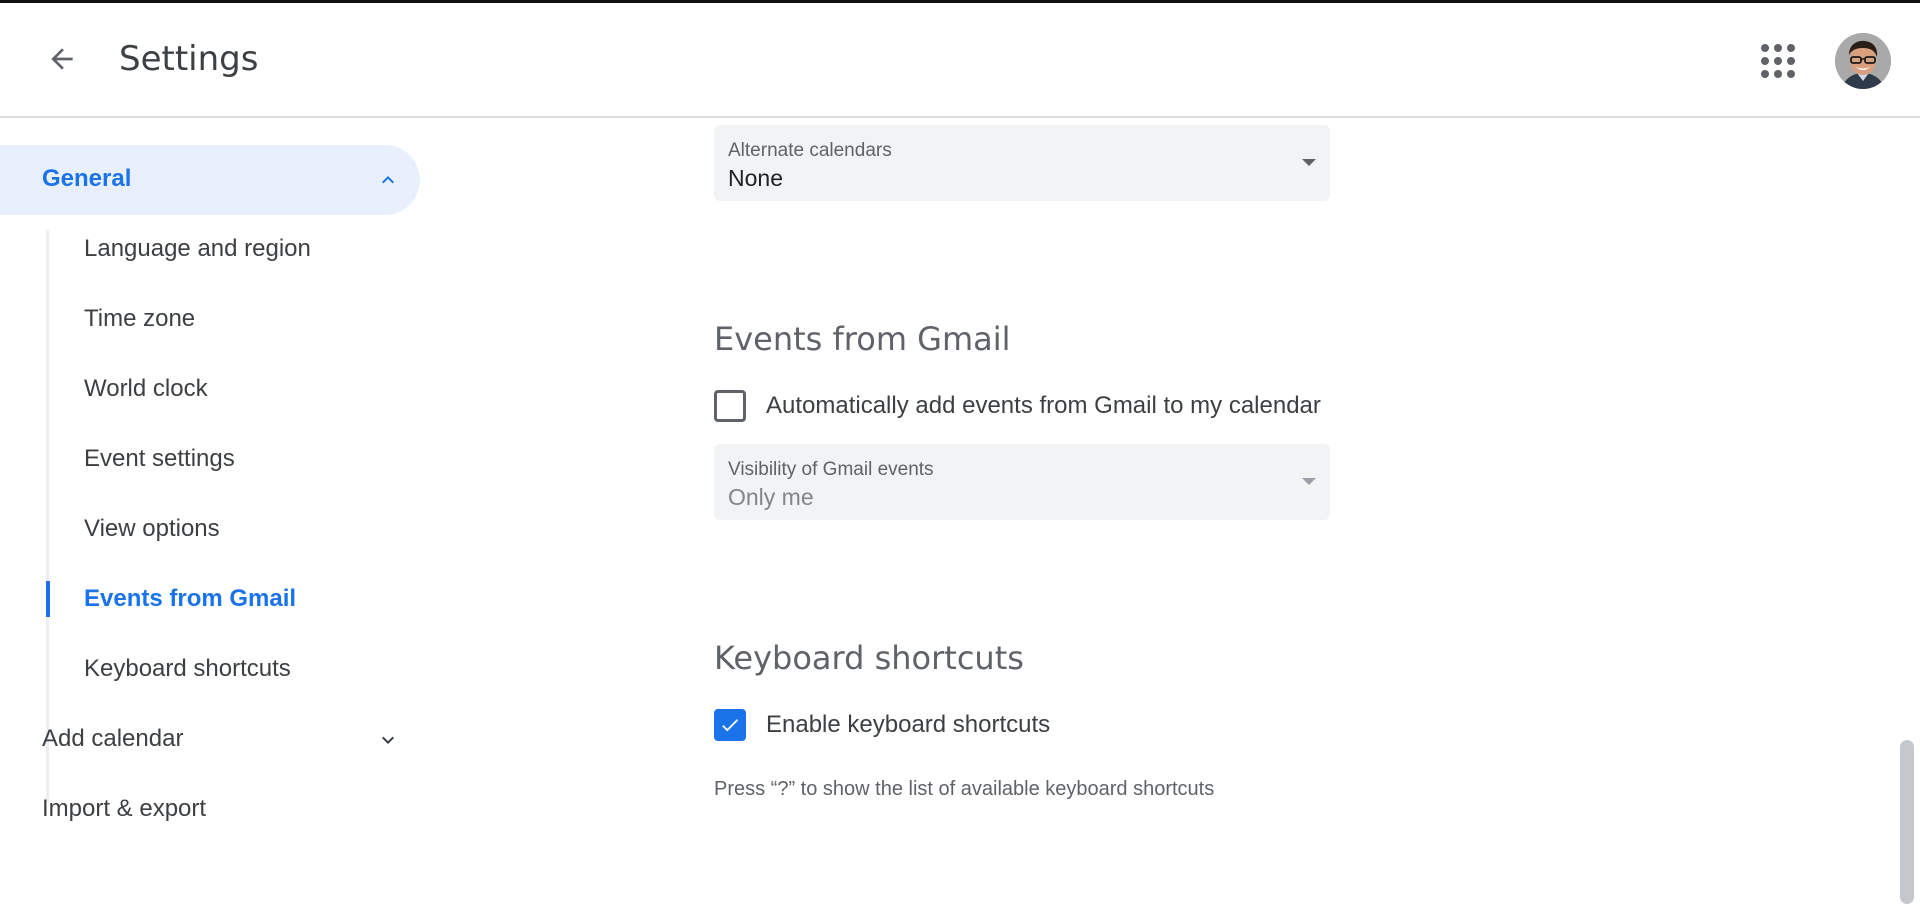 The width and height of the screenshot is (1920, 904). What do you see at coordinates (152, 529) in the screenshot?
I see `sidebar-item-view-options: View options` at bounding box center [152, 529].